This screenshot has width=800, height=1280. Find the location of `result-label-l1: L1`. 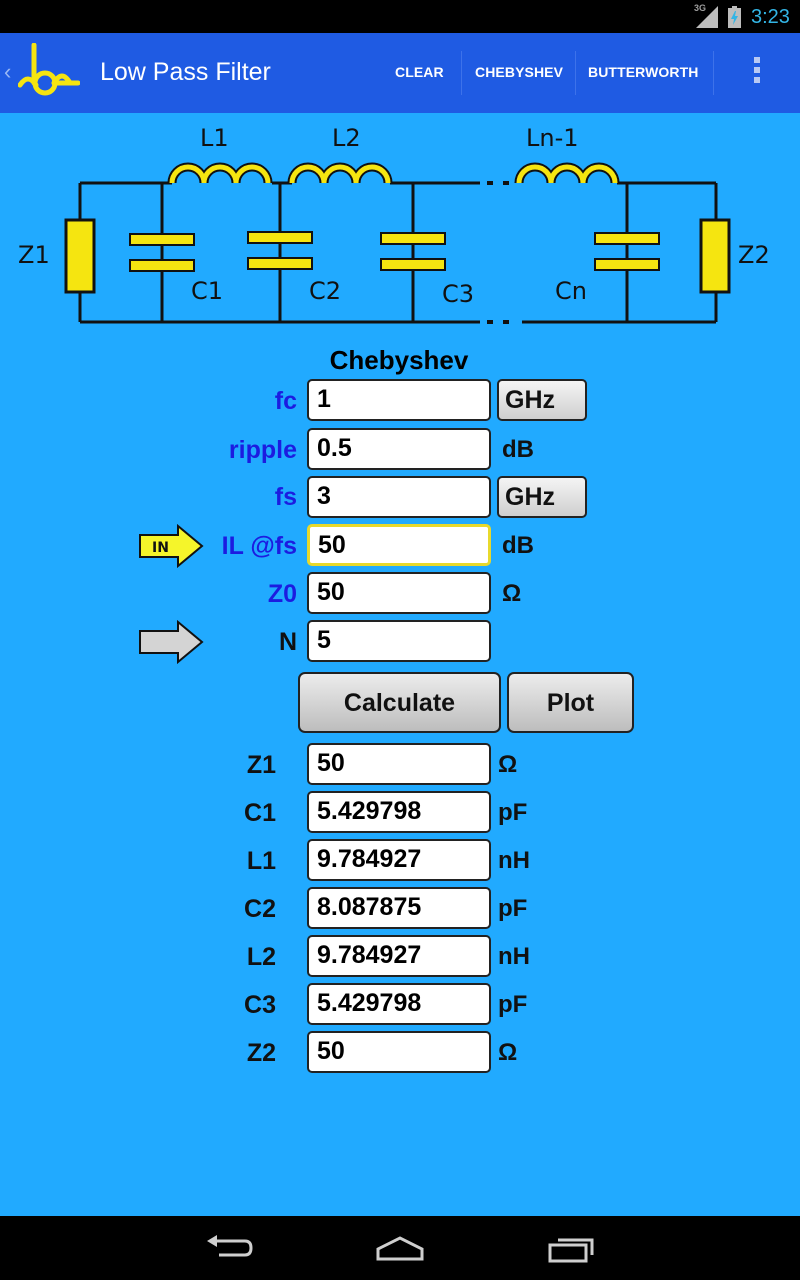

result-label-l1: L1 is located at coordinates (261, 861).